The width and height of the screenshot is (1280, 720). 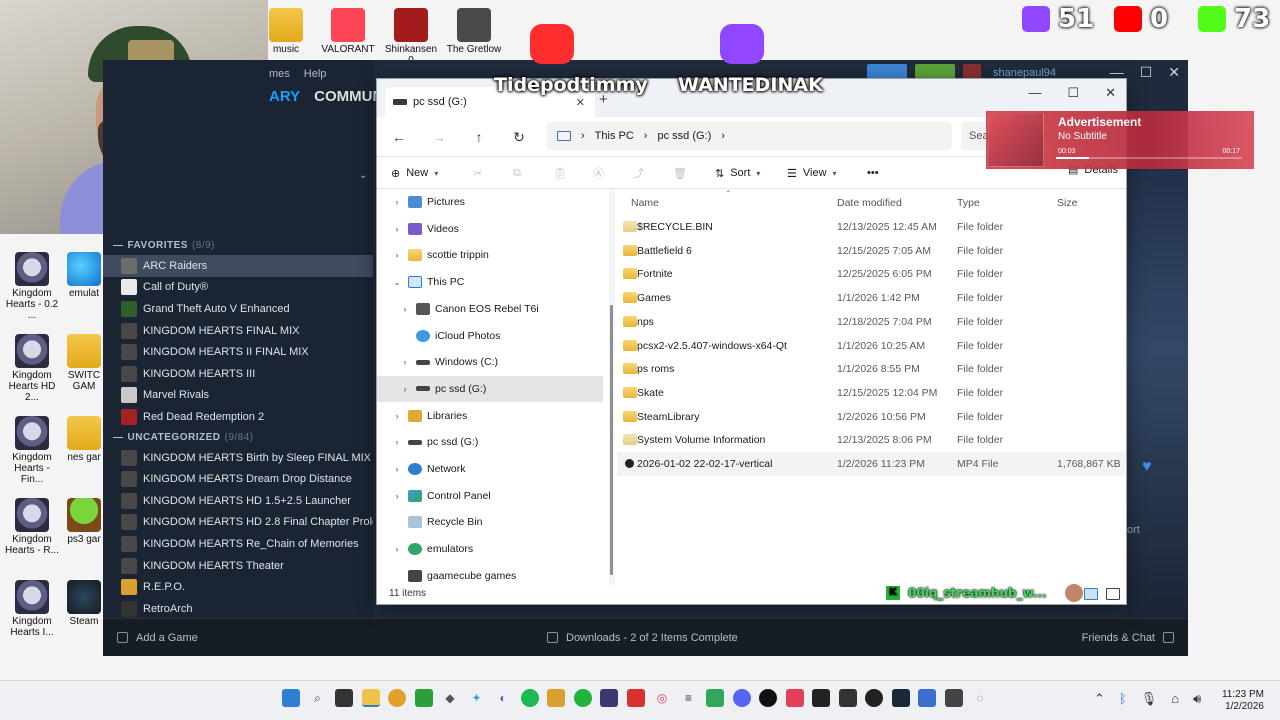 What do you see at coordinates (1147, 467) in the screenshot?
I see `heart-icon: ♥` at bounding box center [1147, 467].